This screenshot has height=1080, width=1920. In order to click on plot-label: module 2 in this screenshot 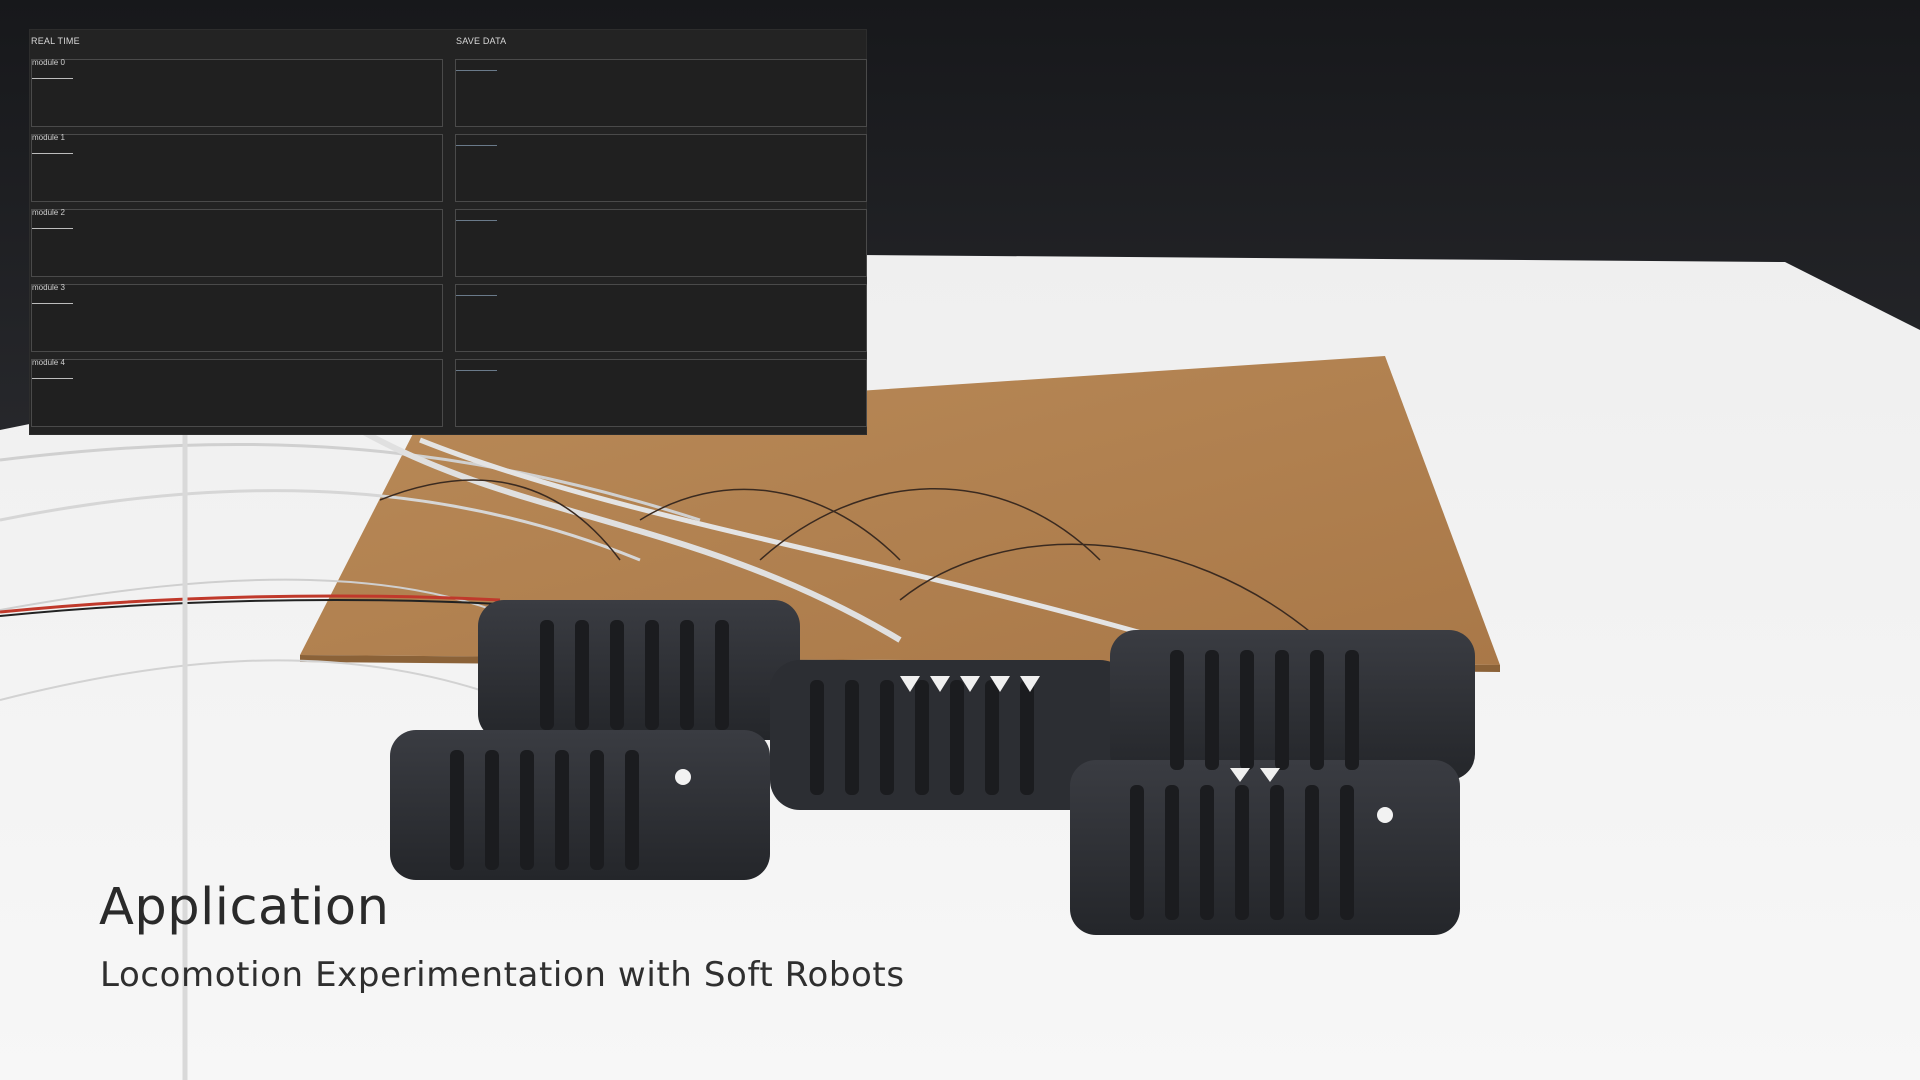, I will do `click(48, 212)`.